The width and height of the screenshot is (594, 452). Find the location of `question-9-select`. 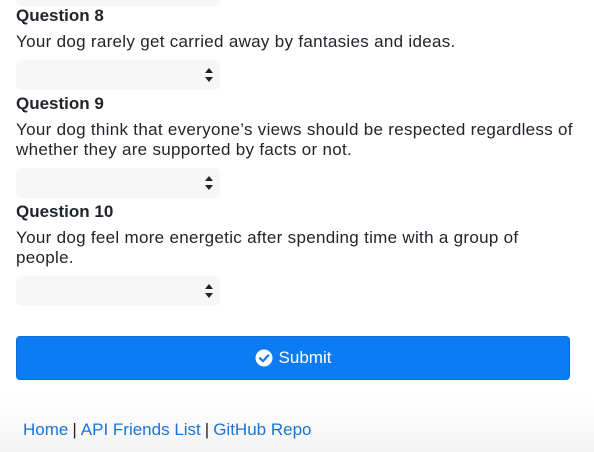

question-9-select is located at coordinates (118, 183).